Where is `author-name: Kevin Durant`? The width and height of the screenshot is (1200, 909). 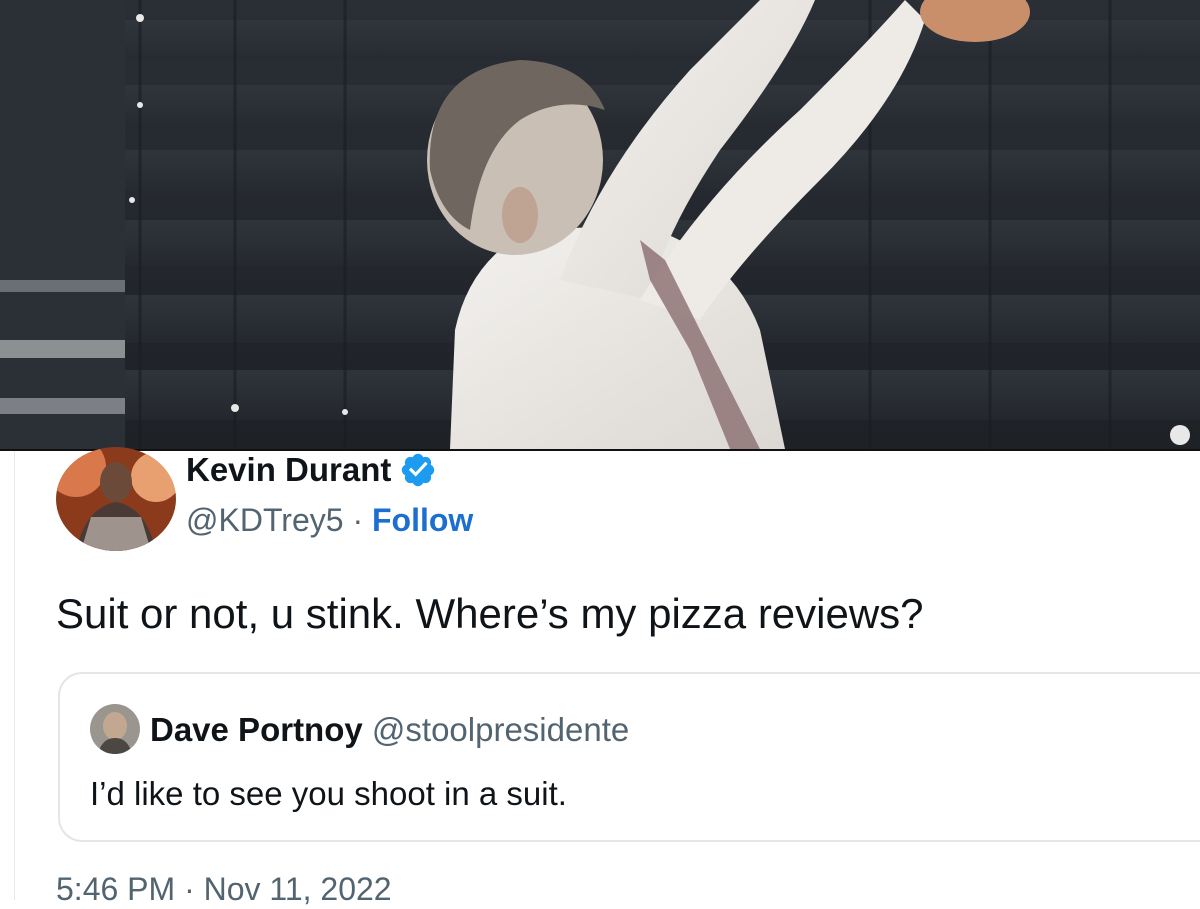 author-name: Kevin Durant is located at coordinates (311, 470).